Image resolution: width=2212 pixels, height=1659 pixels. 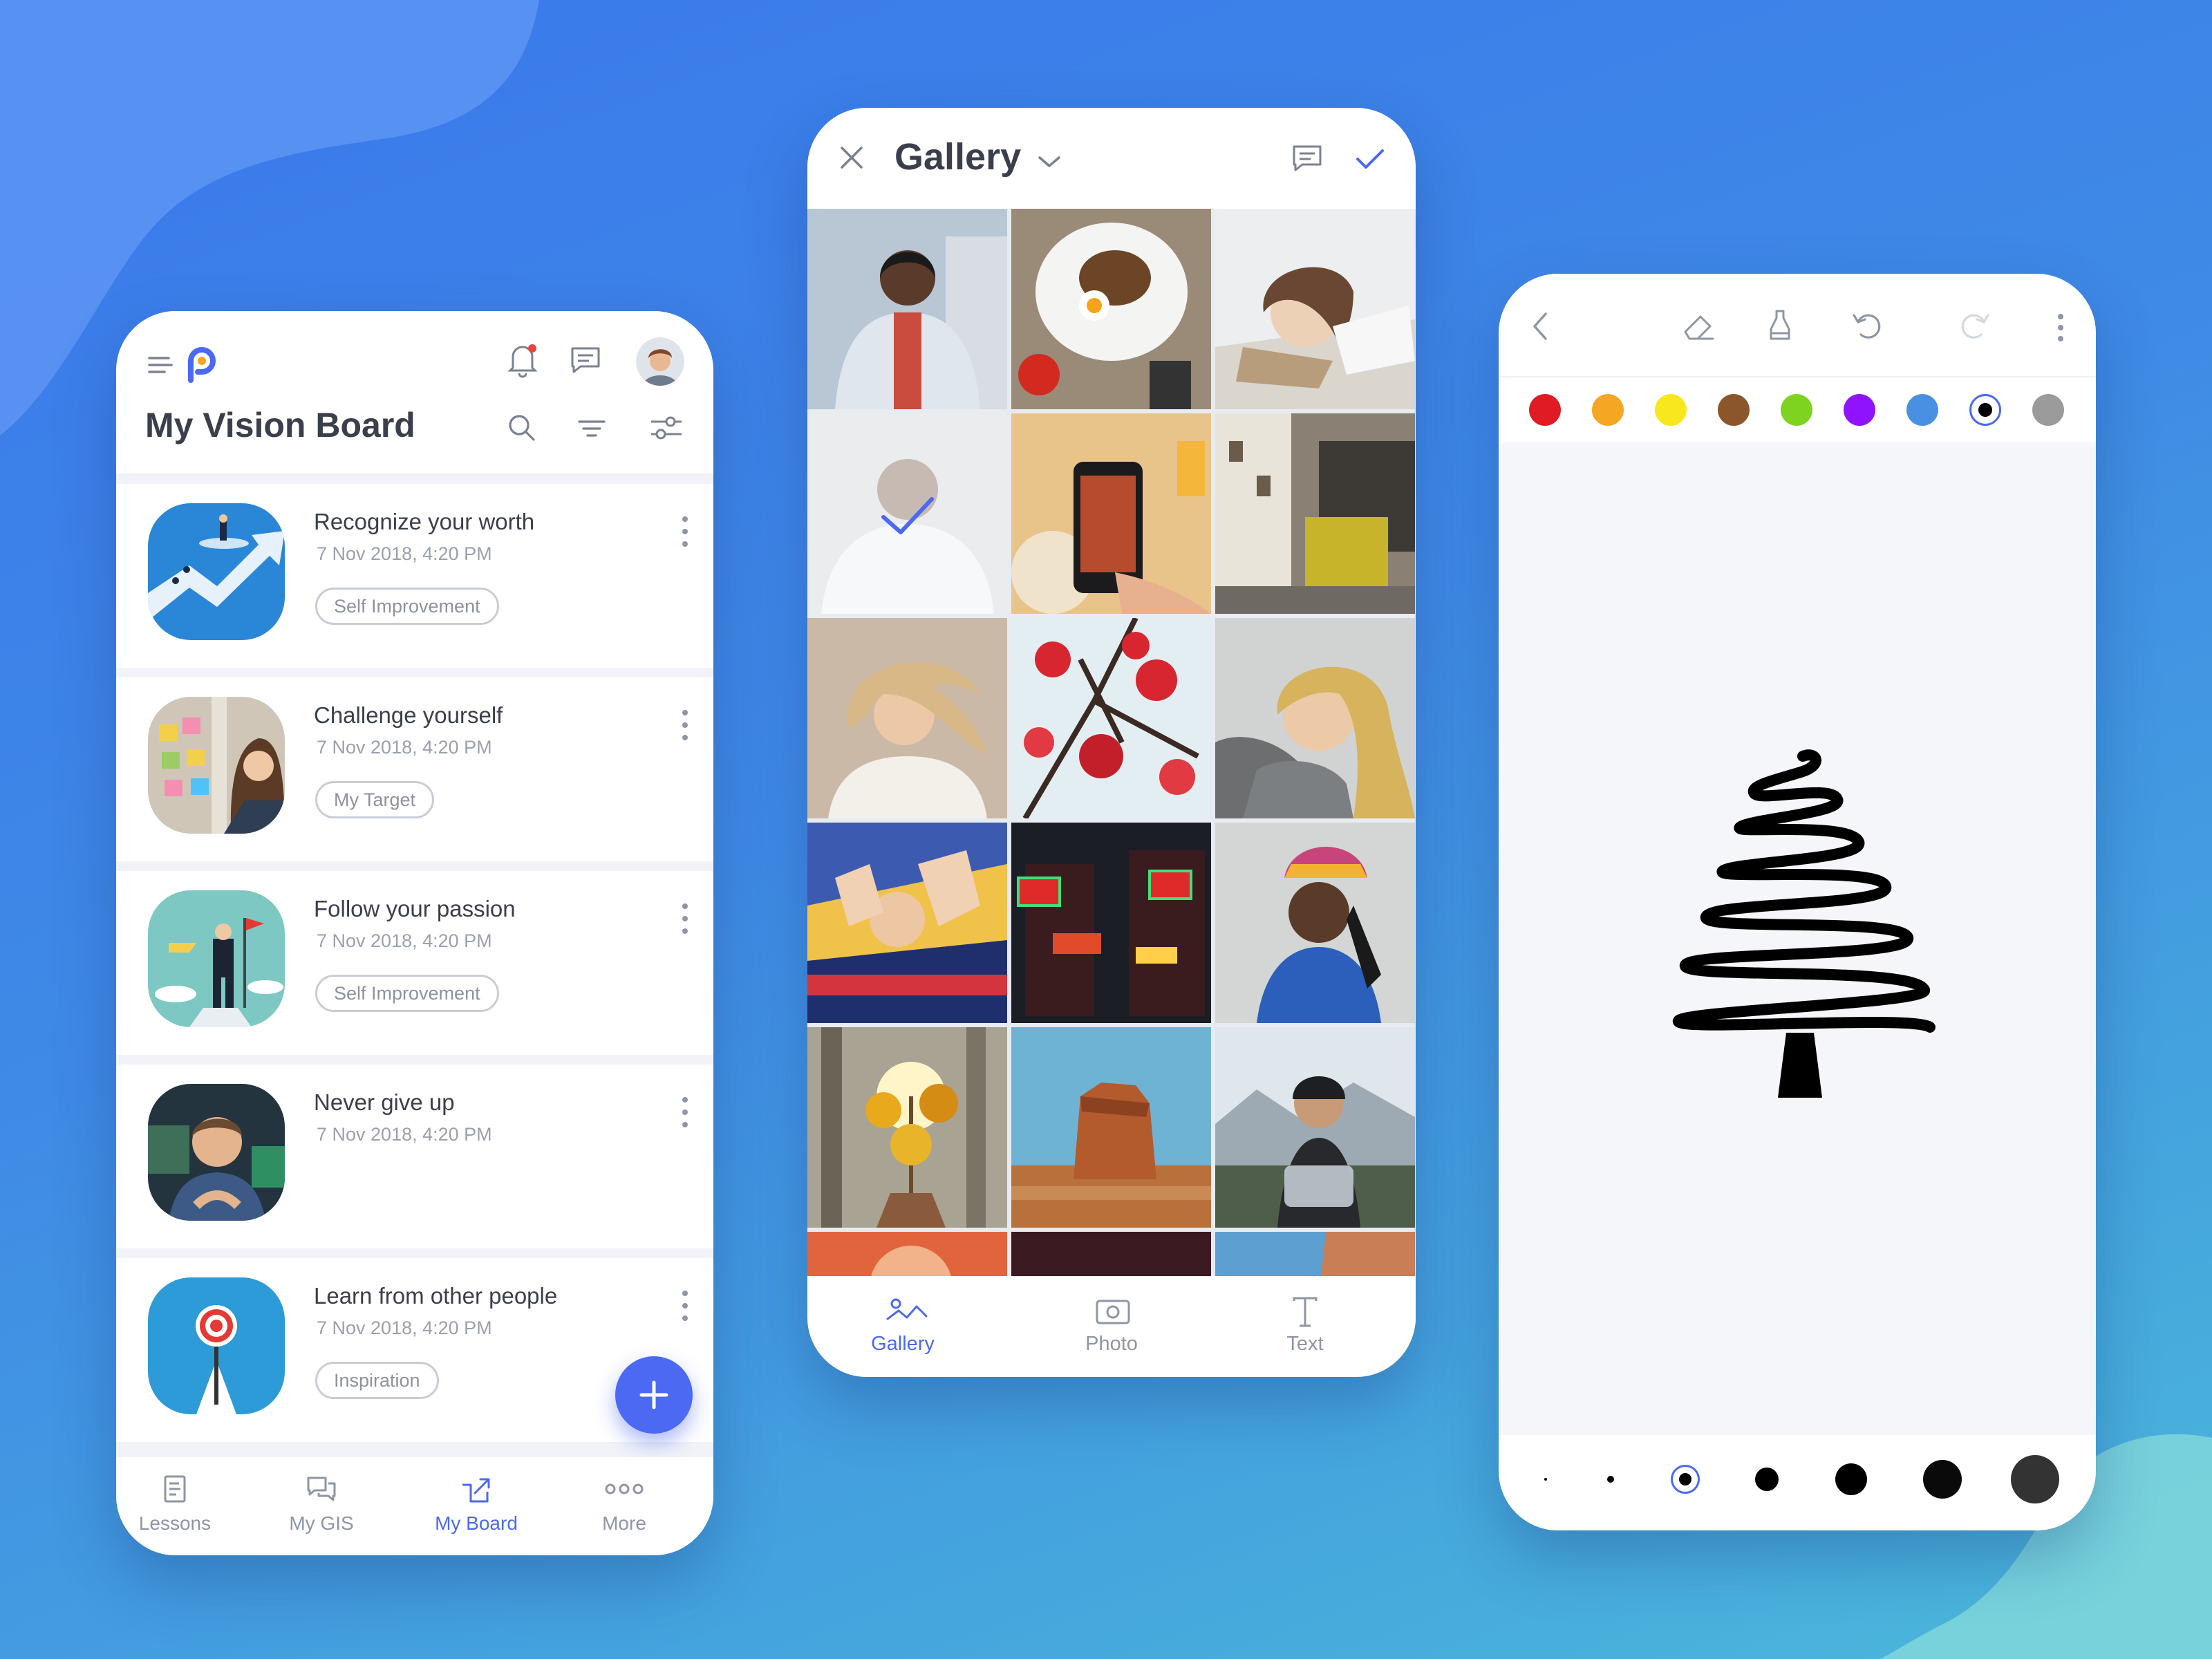 What do you see at coordinates (375, 800) in the screenshot?
I see `card-tag: My Target` at bounding box center [375, 800].